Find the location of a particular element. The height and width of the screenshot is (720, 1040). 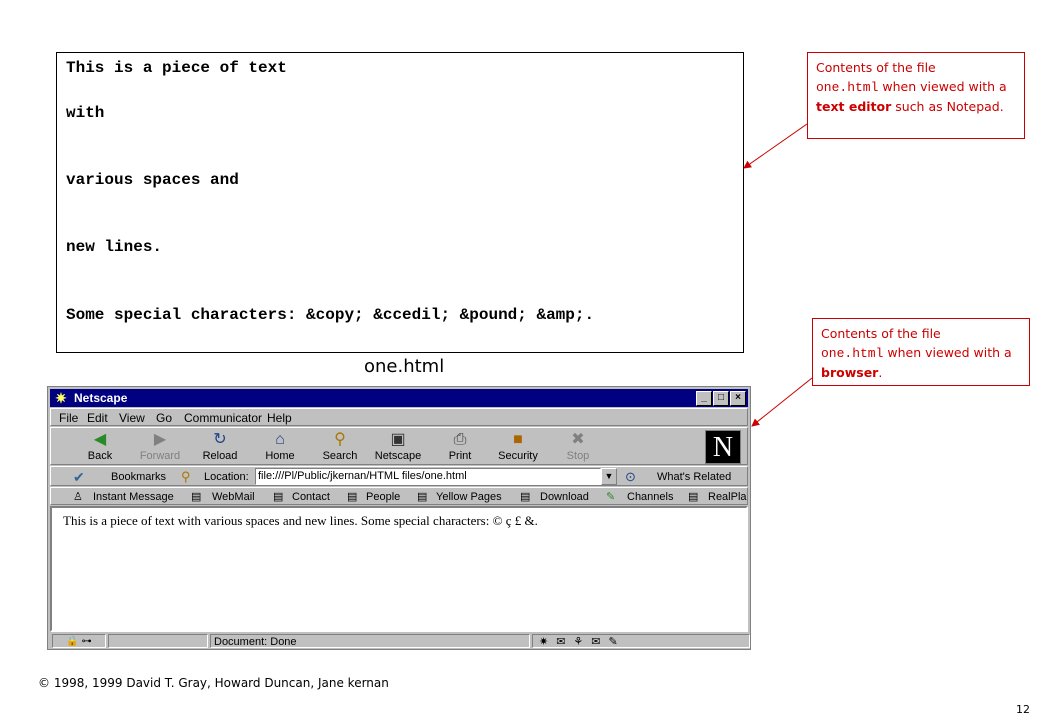

status-bar: 🔒 ⊶ Document: Done ✷✉⚘✉✎ is located at coordinates (400, 641).